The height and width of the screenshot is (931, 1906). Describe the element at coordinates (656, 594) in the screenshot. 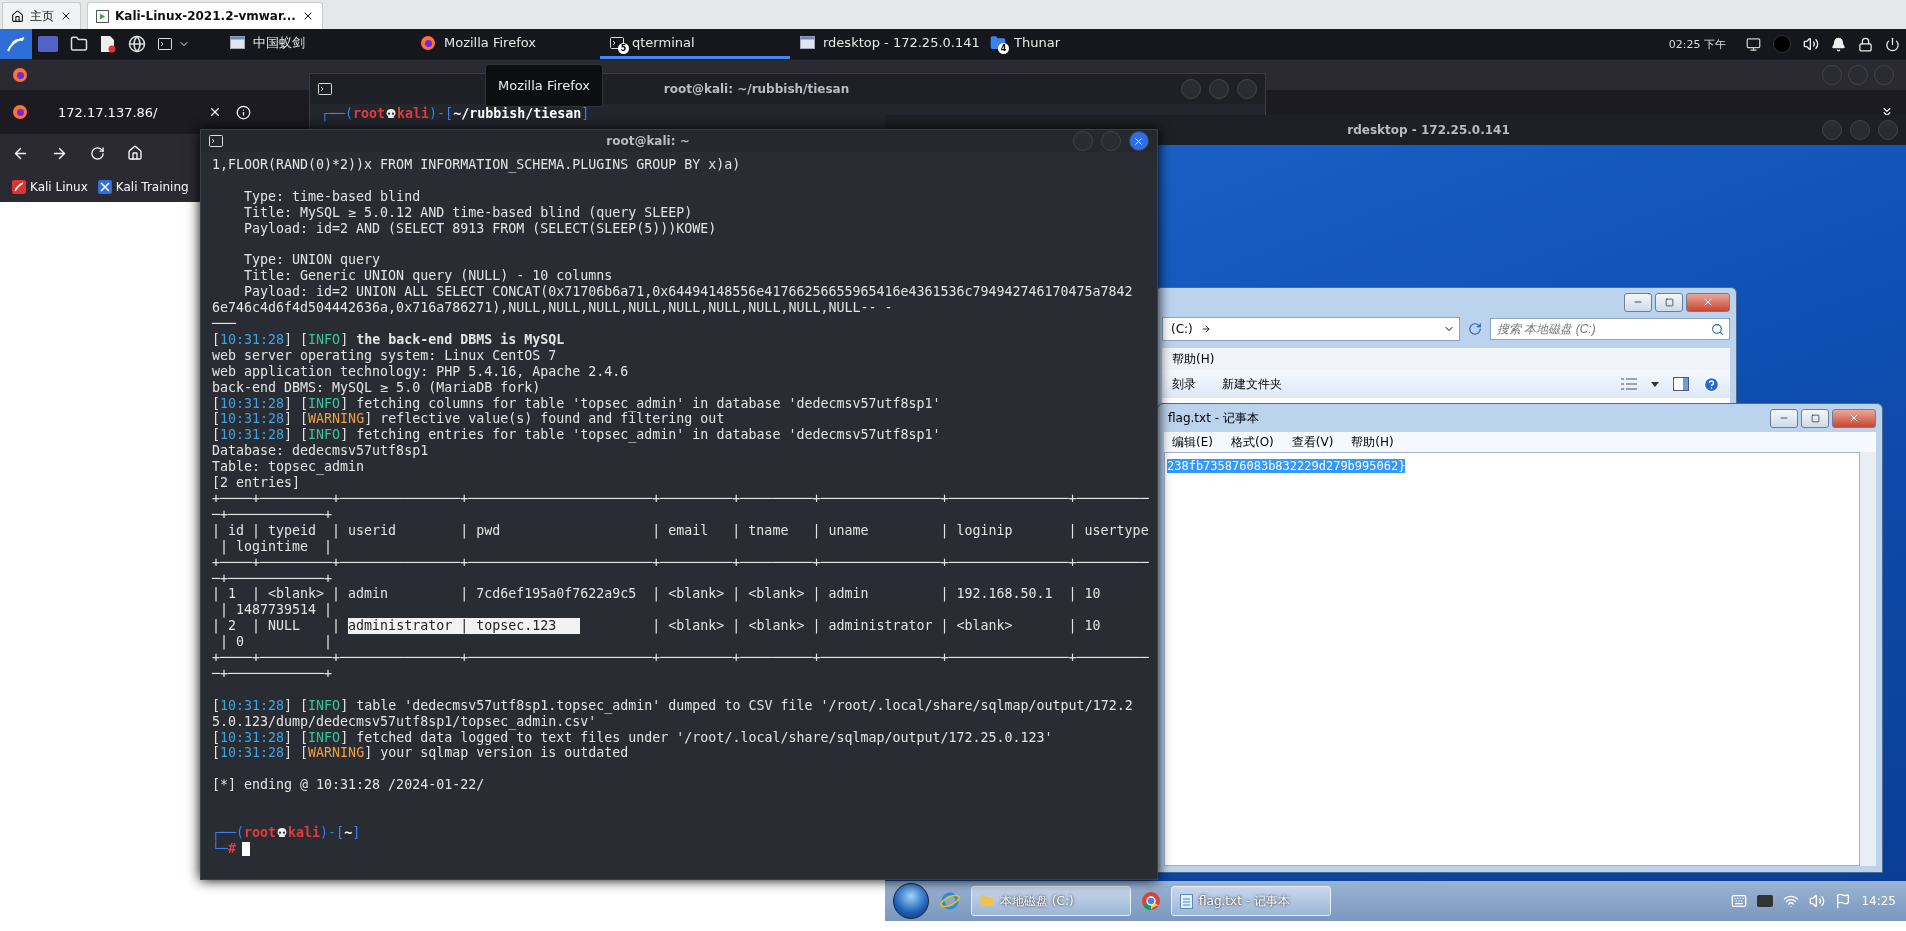

I see `terminal-line: | 1 | <blank> | admin | 7cd6ef195a0f7622a9c5 | <blank> | <blank> | admin | 192.168.50.1 | 10` at that location.